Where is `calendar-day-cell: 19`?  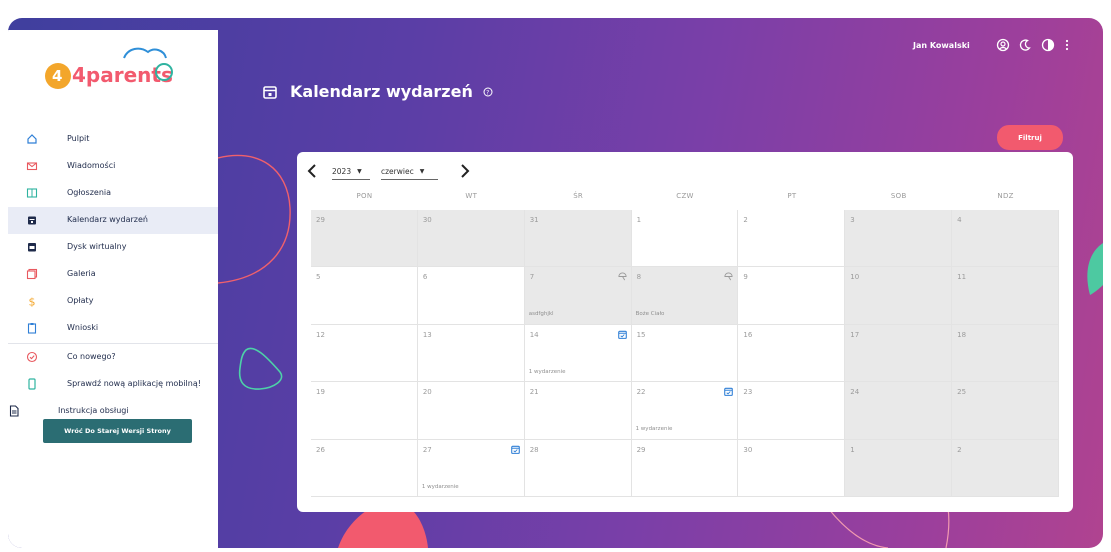 calendar-day-cell: 19 is located at coordinates (364, 411).